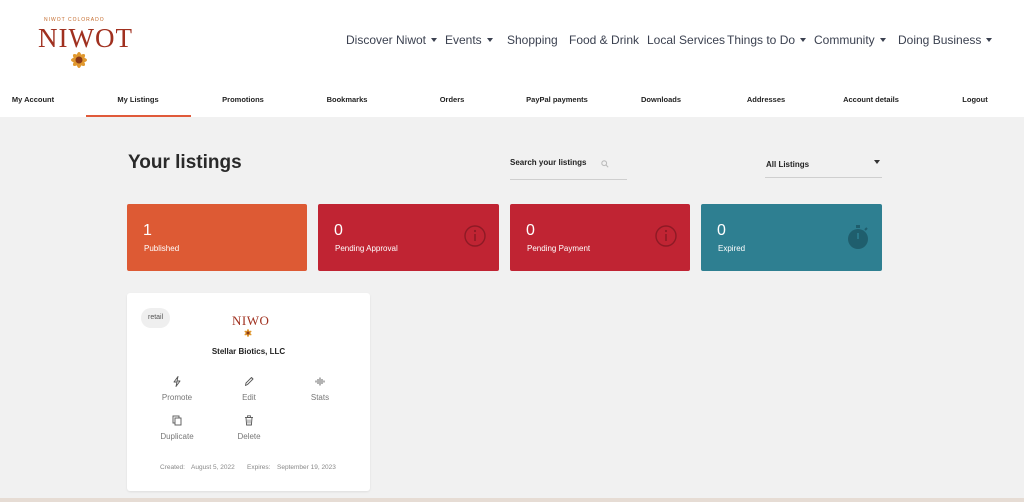 This screenshot has height=502, width=1024. I want to click on nav-things-to-do: Things to Do, so click(767, 40).